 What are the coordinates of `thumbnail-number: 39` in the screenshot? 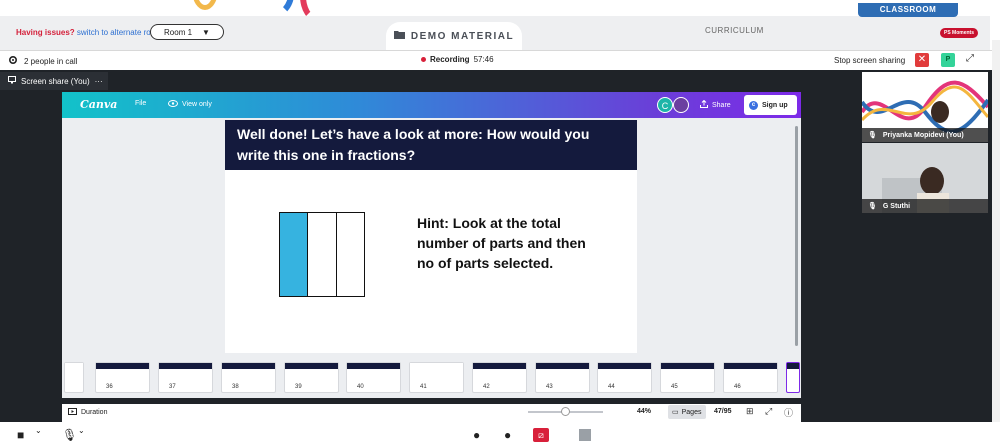 It's located at (298, 387).